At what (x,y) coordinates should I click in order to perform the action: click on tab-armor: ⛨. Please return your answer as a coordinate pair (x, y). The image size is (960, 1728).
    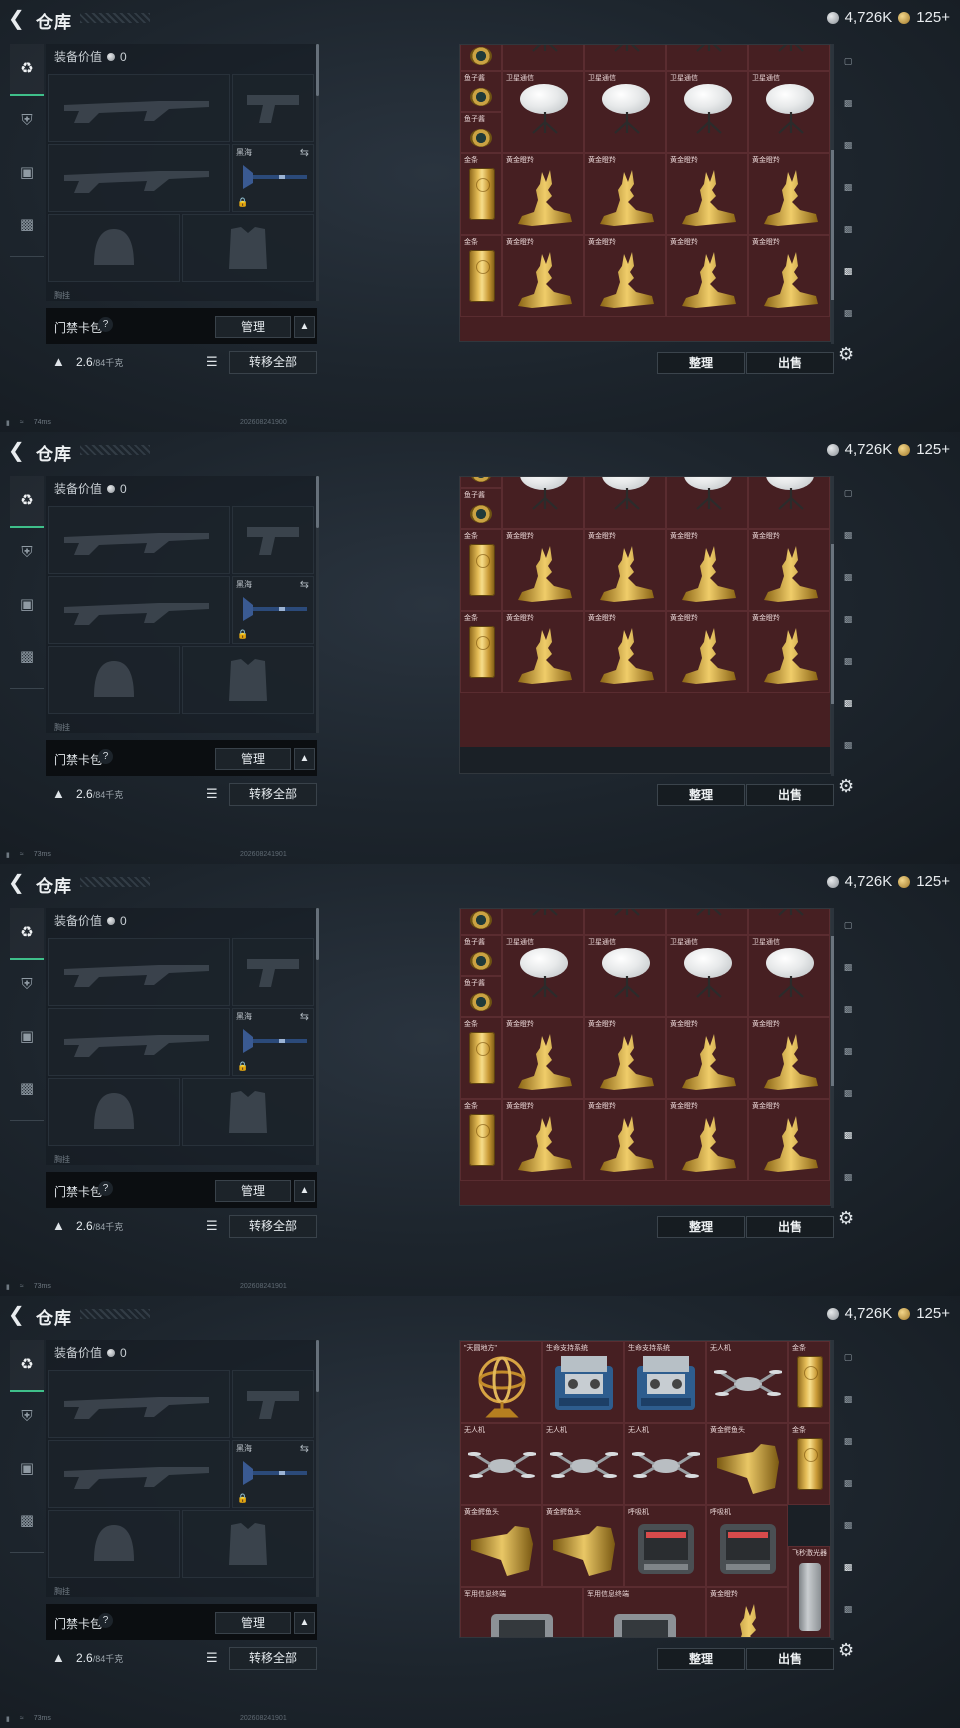
    Looking at the image, I should click on (27, 985).